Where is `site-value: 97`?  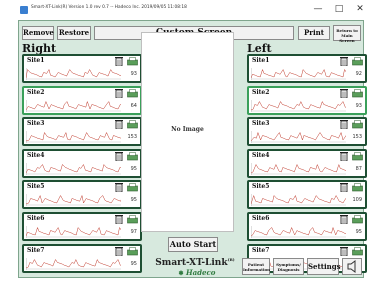
site-value: 97 is located at coordinates (133, 232).